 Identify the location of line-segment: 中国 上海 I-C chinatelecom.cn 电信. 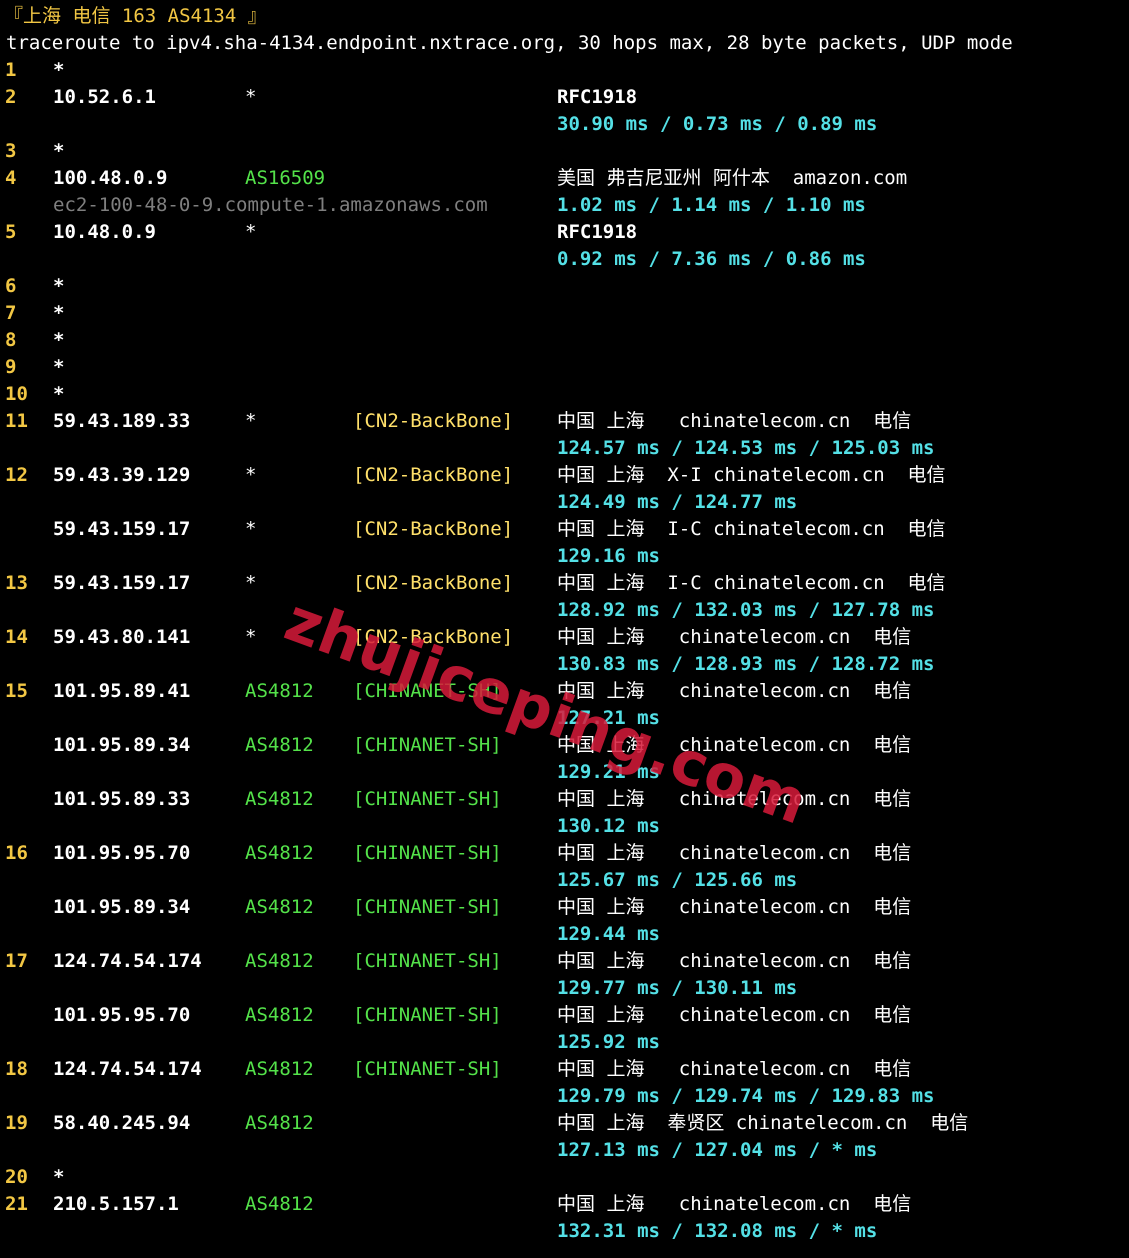
(751, 583).